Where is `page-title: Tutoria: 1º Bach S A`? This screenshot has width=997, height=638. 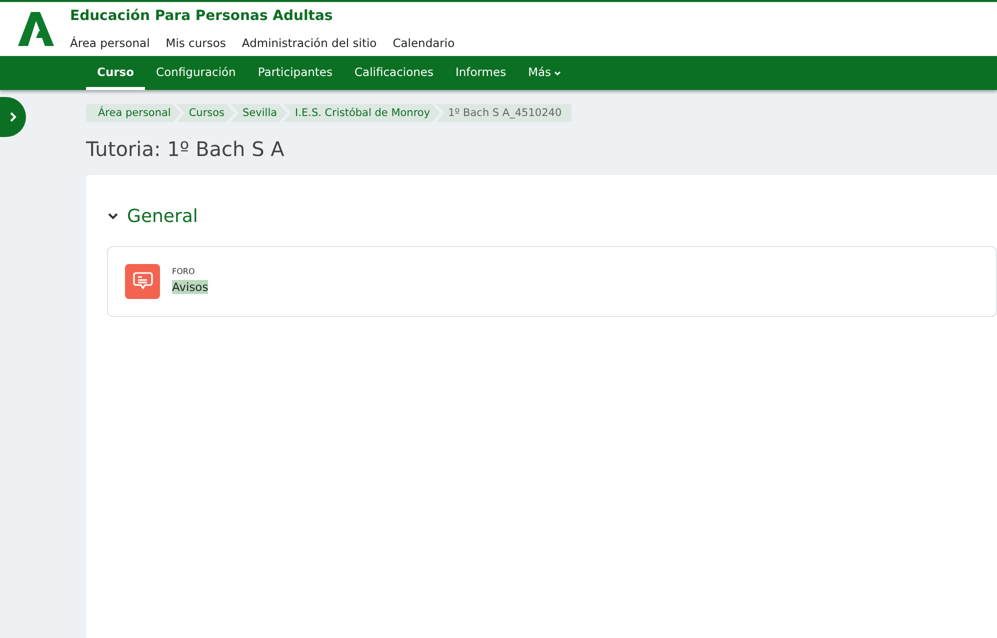 page-title: Tutoria: 1º Bach S A is located at coordinates (186, 149).